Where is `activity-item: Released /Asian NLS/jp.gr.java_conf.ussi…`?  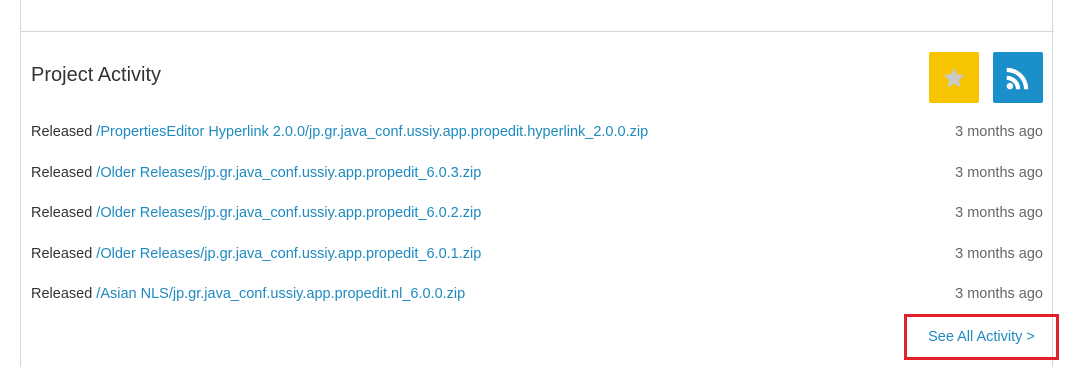 activity-item: Released /Asian NLS/jp.gr.java_conf.ussi… is located at coordinates (537, 300).